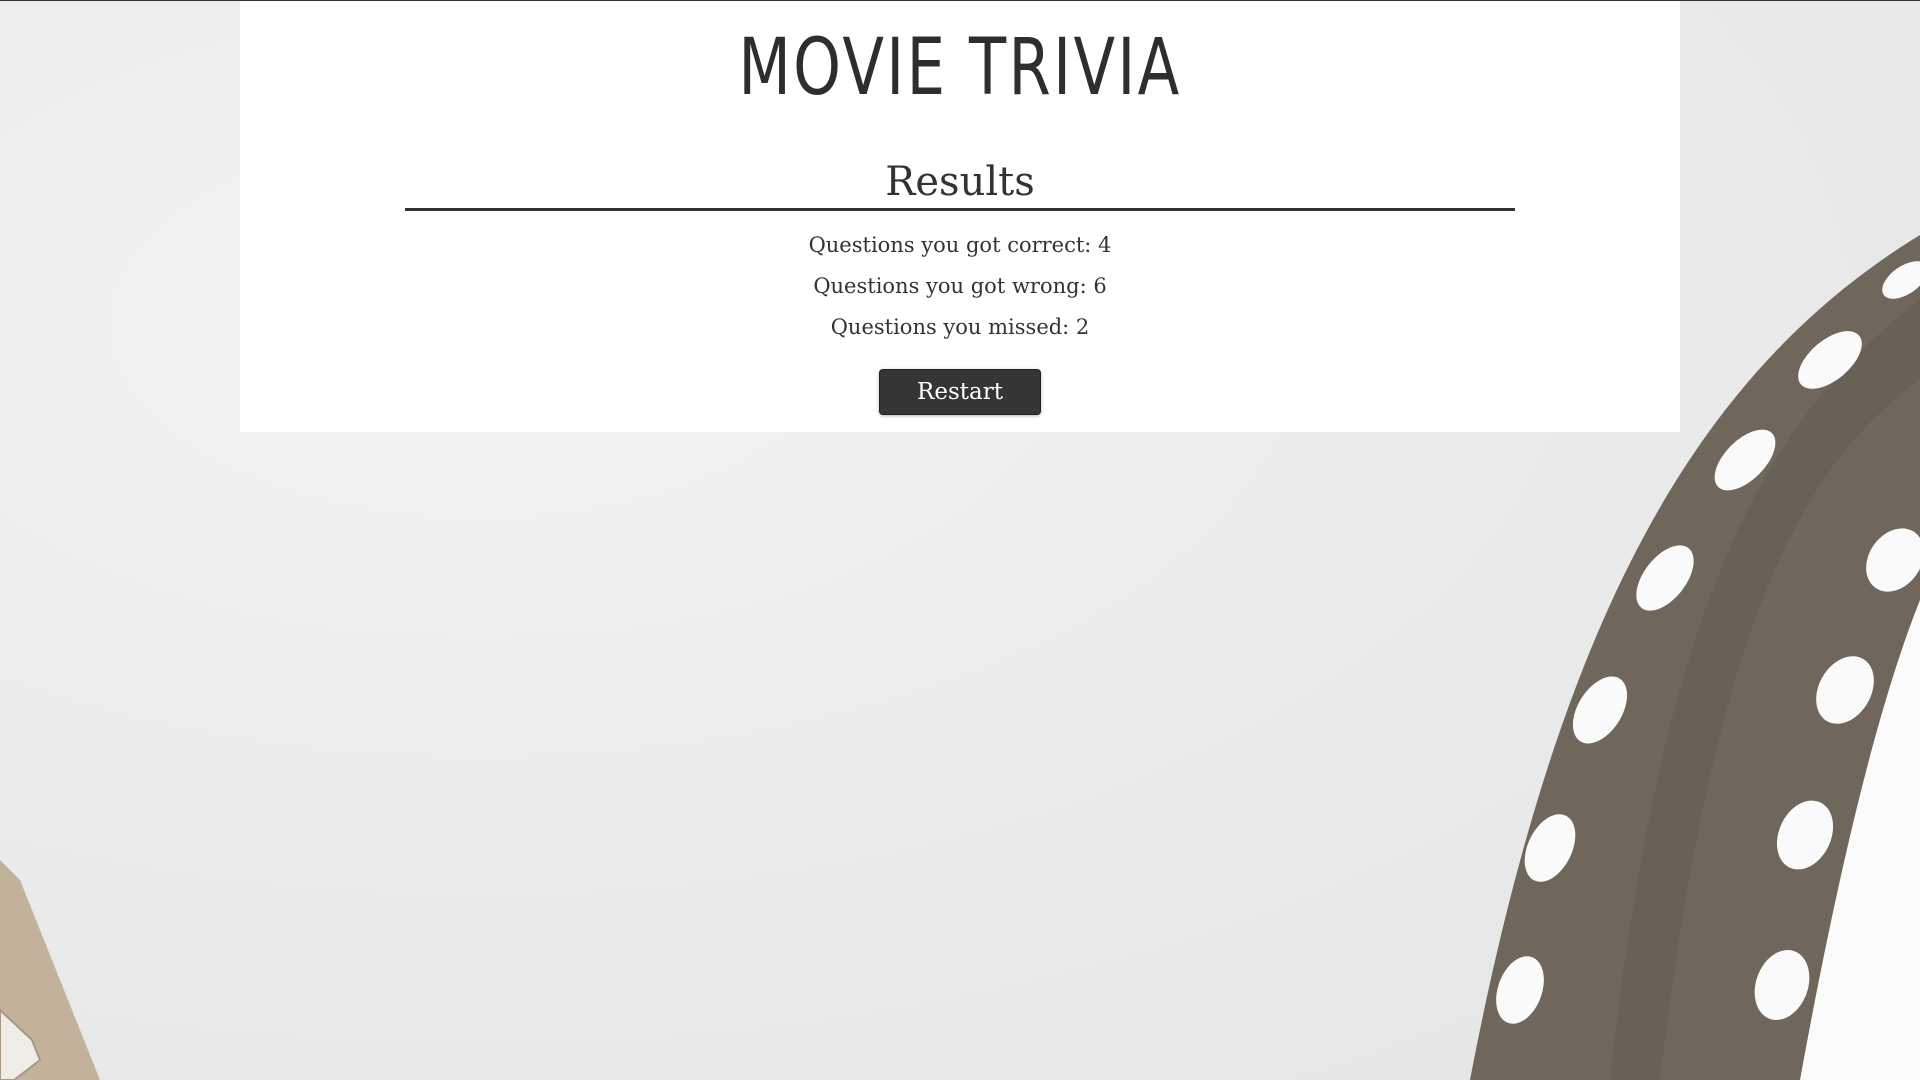 This screenshot has height=1080, width=1920. Describe the element at coordinates (960, 183) in the screenshot. I see `results-heading: Results` at that location.